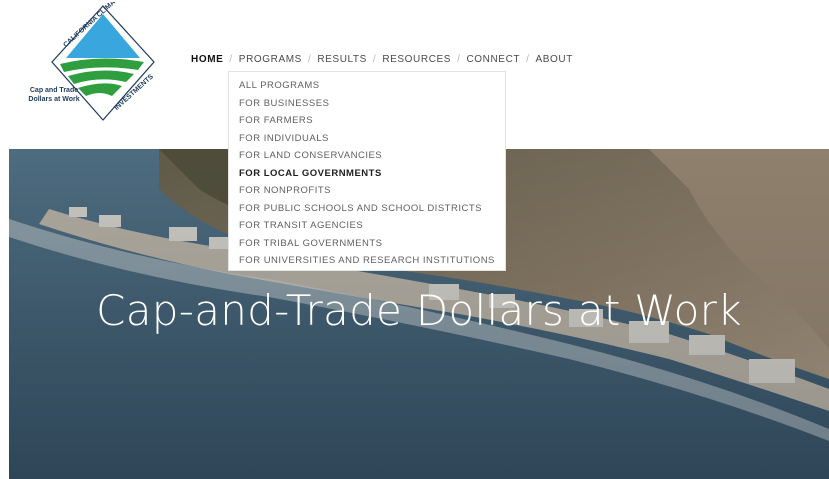  What do you see at coordinates (54, 90) in the screenshot?
I see `logo-tagline-line1: Cap and Trade` at bounding box center [54, 90].